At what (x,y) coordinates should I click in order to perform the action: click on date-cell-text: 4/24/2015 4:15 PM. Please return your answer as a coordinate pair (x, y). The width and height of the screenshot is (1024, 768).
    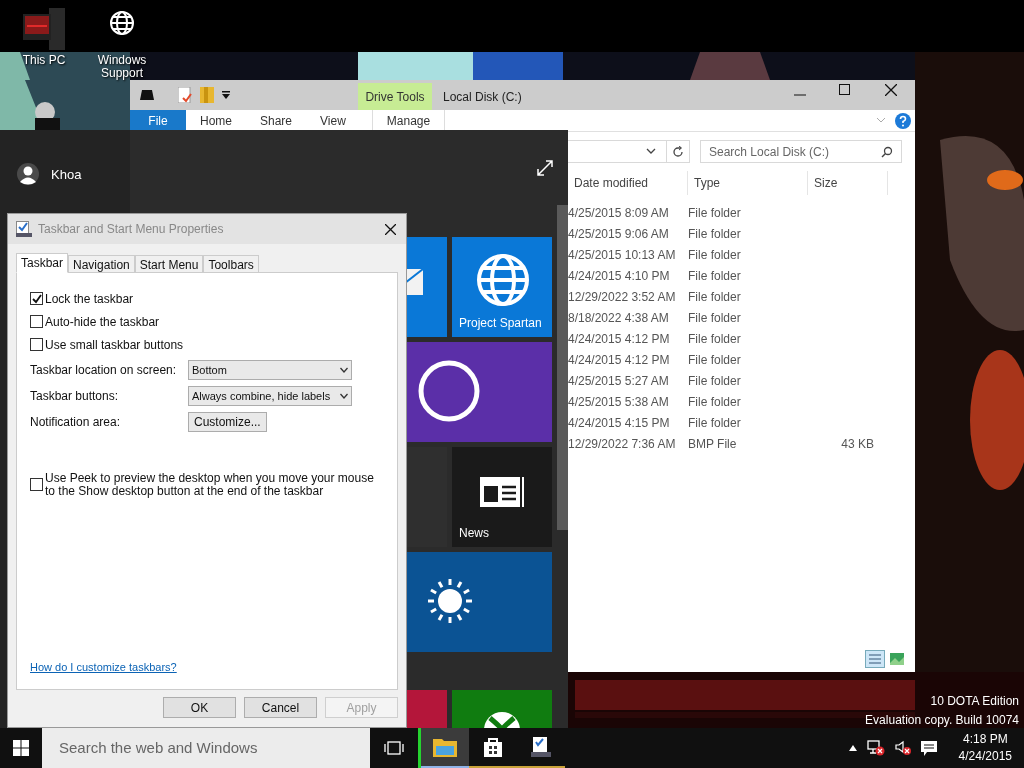
    Looking at the image, I should click on (619, 423).